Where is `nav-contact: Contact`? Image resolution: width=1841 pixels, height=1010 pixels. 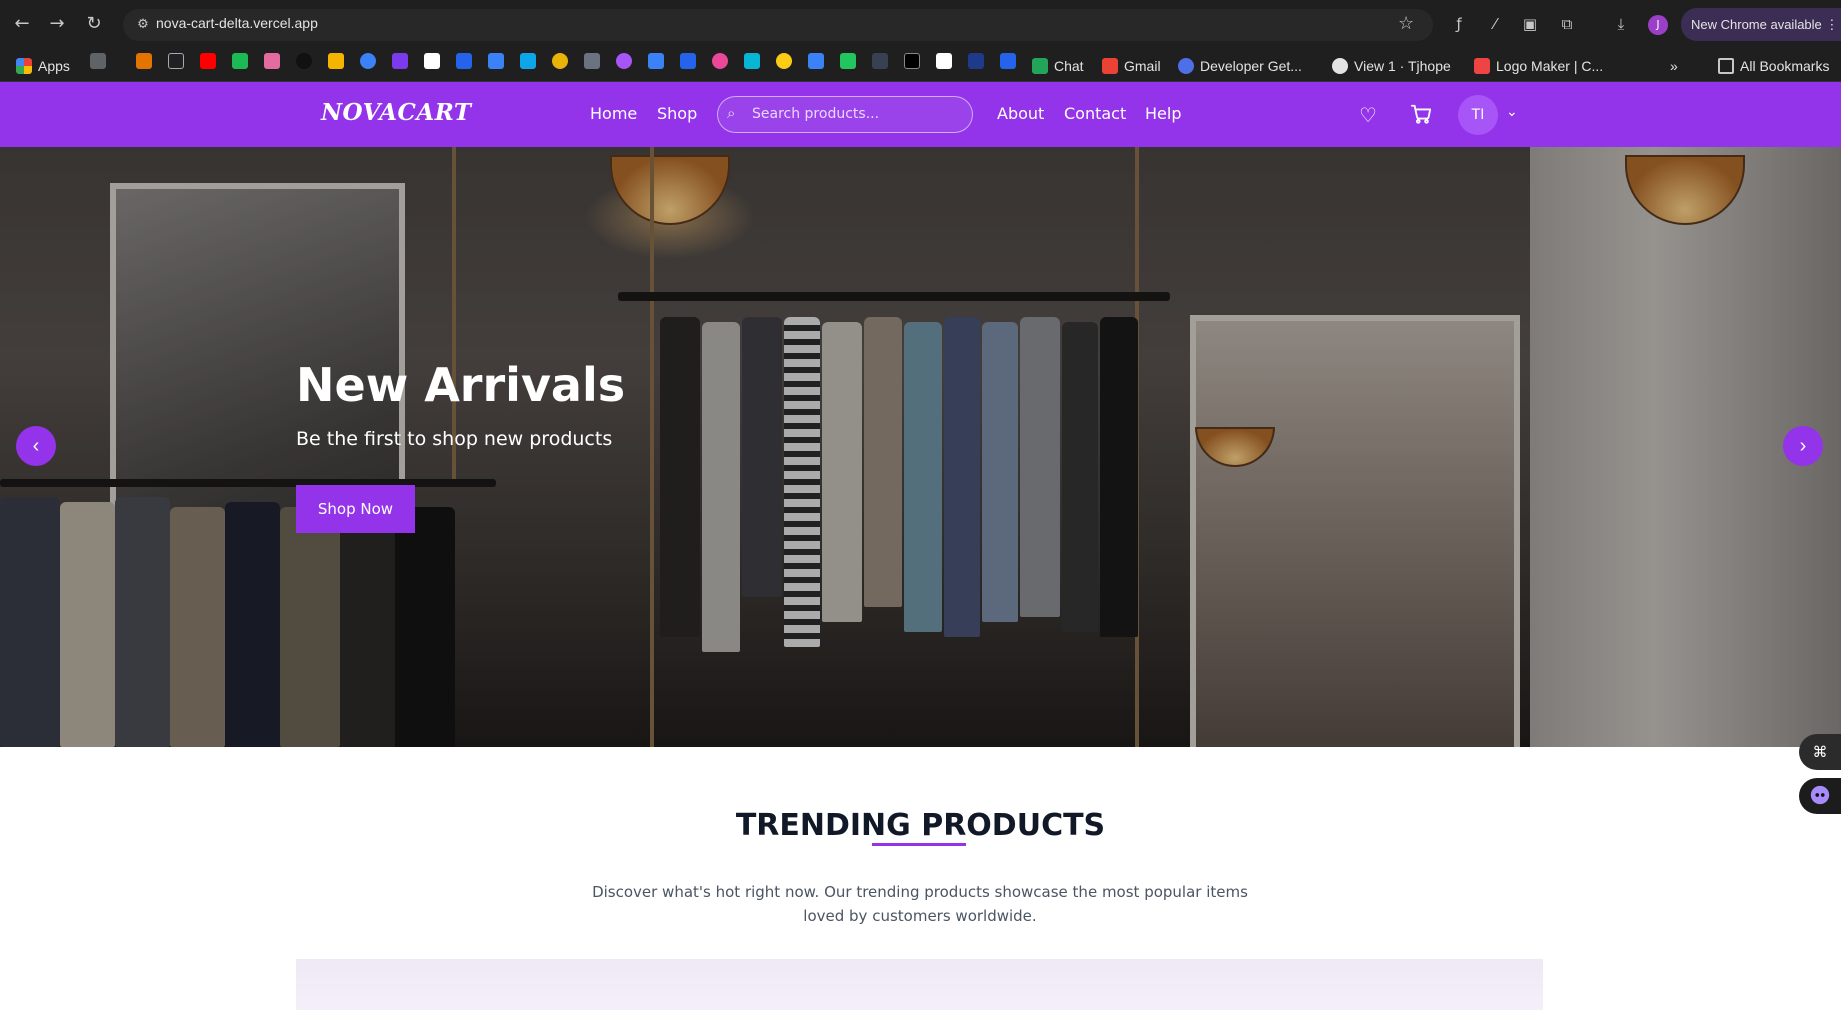 nav-contact: Contact is located at coordinates (1095, 113).